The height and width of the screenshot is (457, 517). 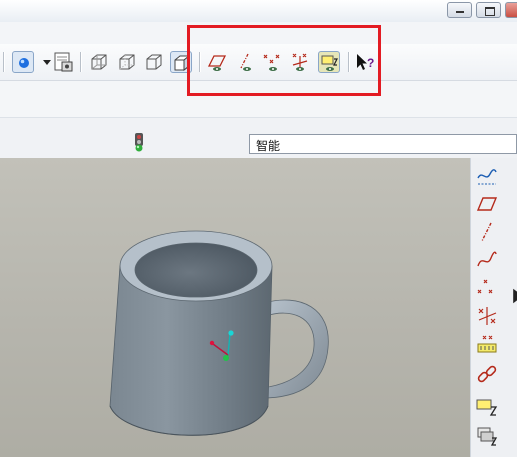 What do you see at coordinates (43, 62) in the screenshot?
I see `chevron-down-icon` at bounding box center [43, 62].